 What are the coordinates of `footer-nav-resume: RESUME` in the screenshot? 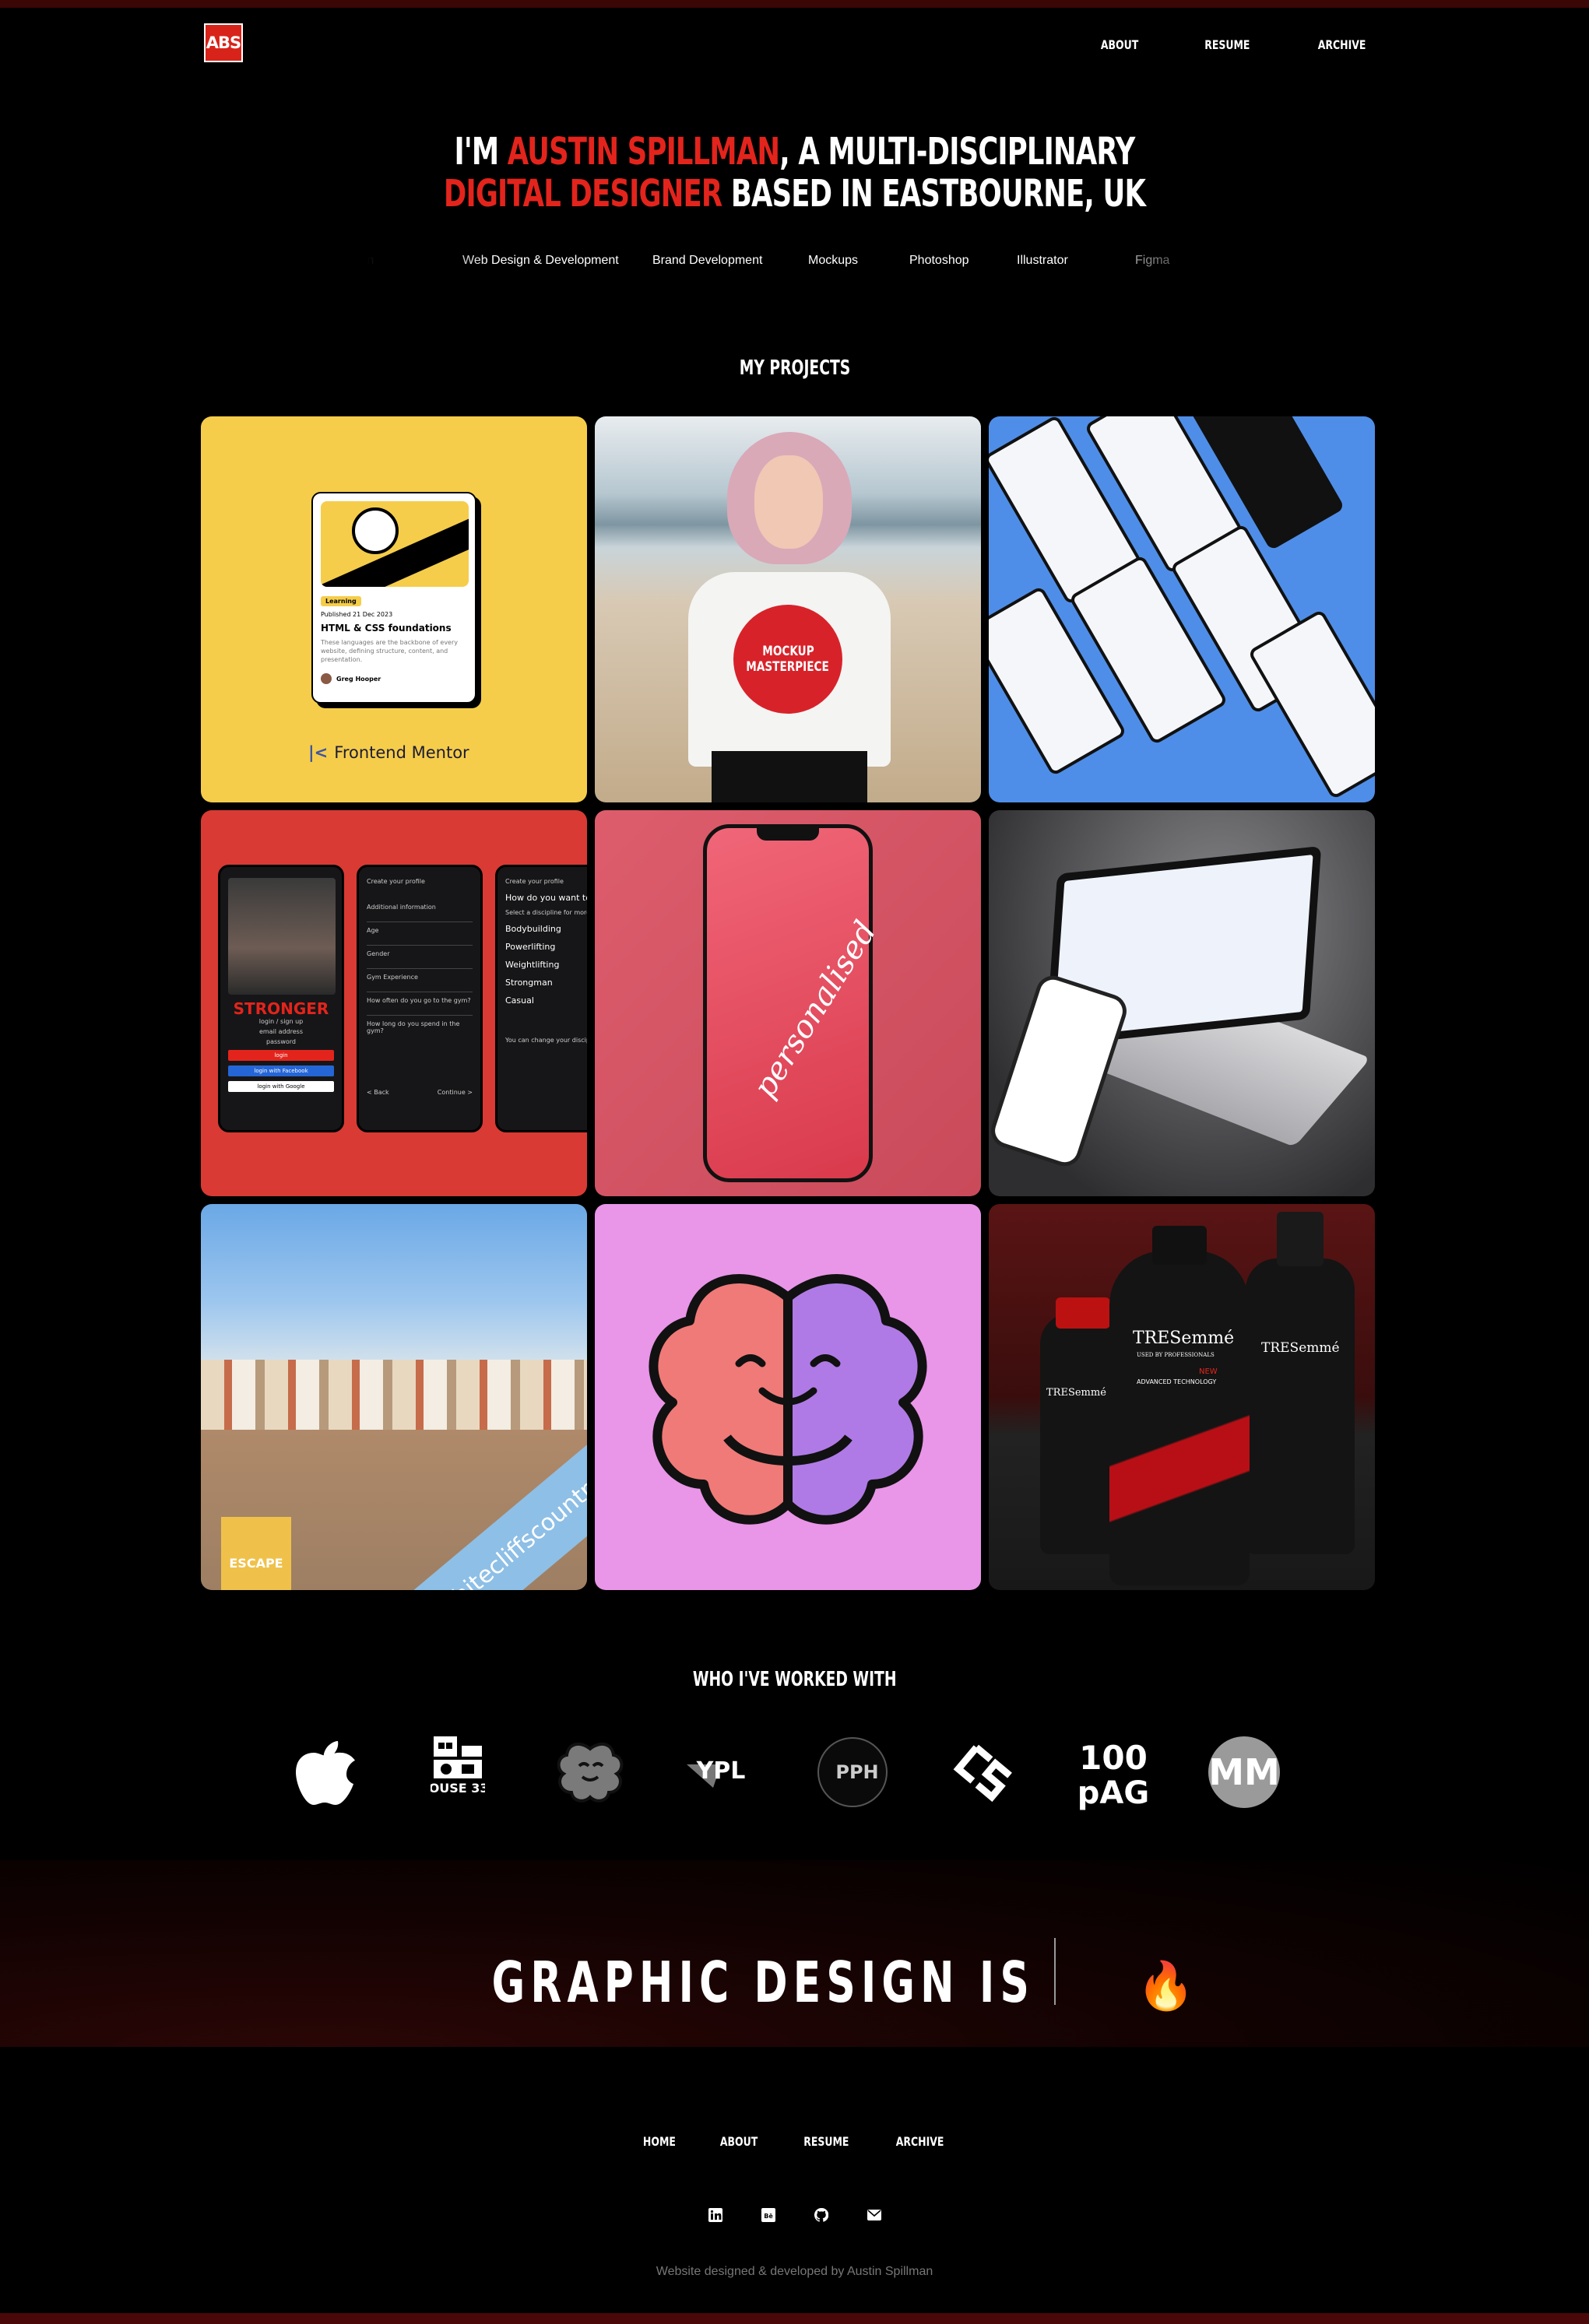 It's located at (826, 2141).